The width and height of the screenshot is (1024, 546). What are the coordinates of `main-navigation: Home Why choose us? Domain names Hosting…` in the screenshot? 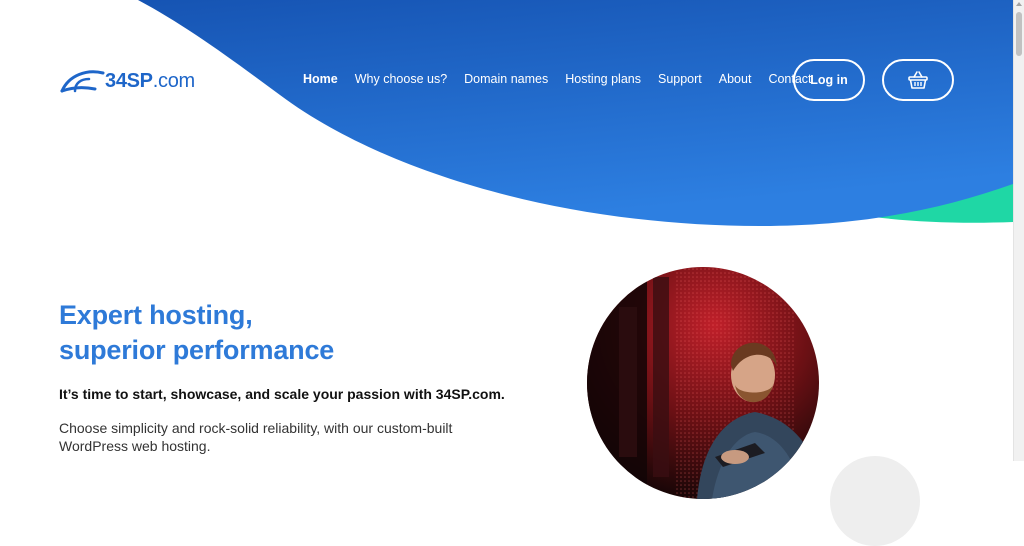 It's located at (566, 79).